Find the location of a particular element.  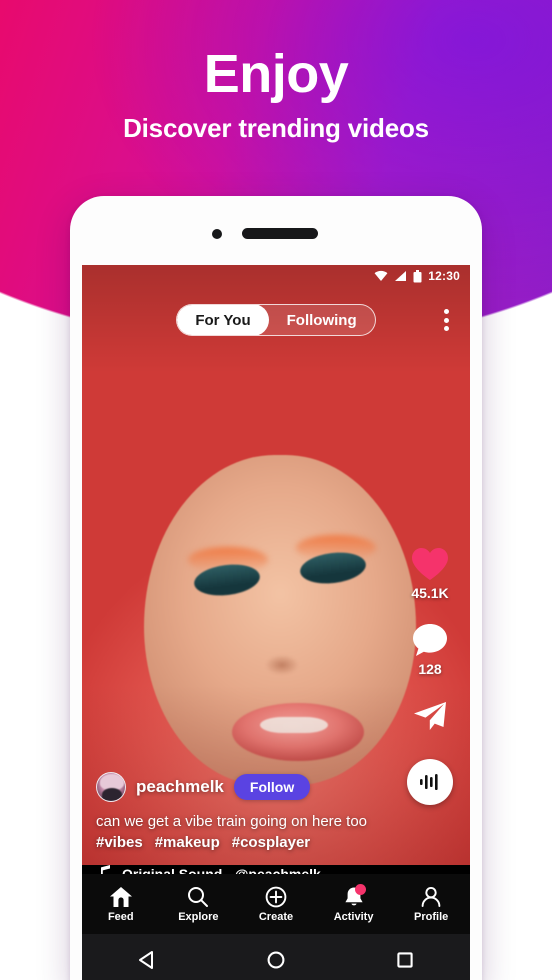

avatar is located at coordinates (111, 786).